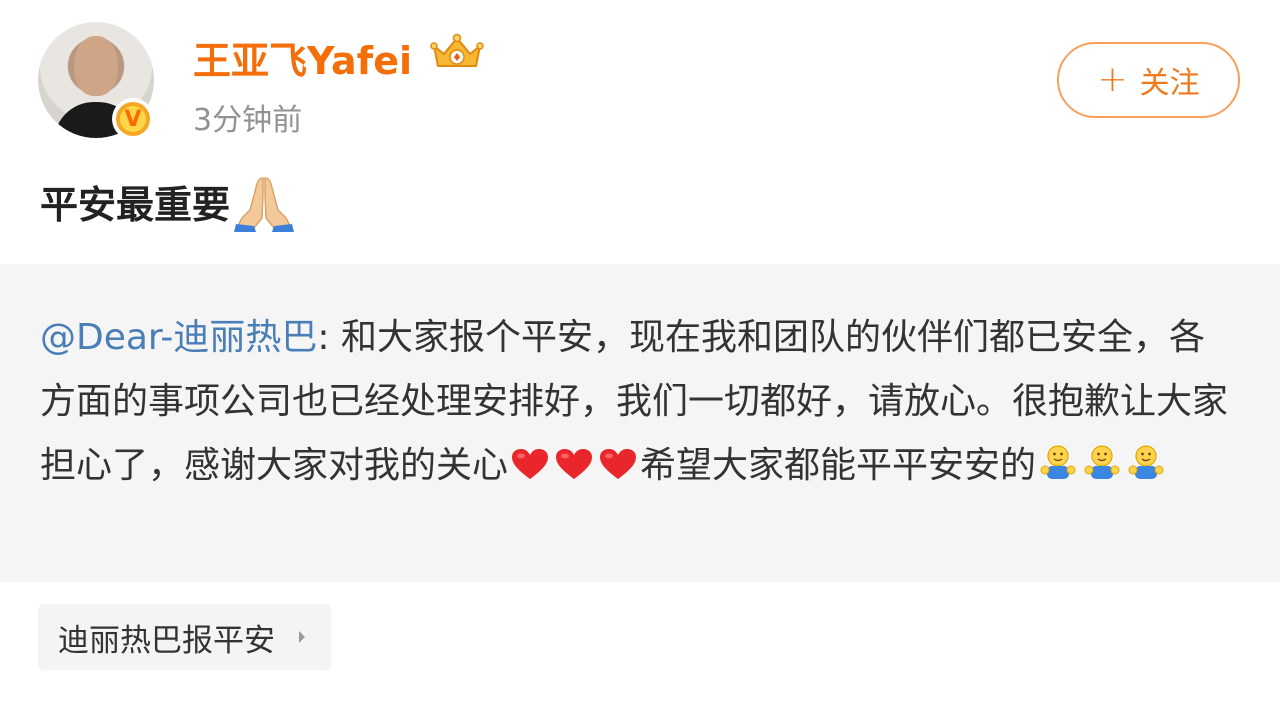 This screenshot has width=1280, height=705. I want to click on chevron-right-icon, so click(302, 637).